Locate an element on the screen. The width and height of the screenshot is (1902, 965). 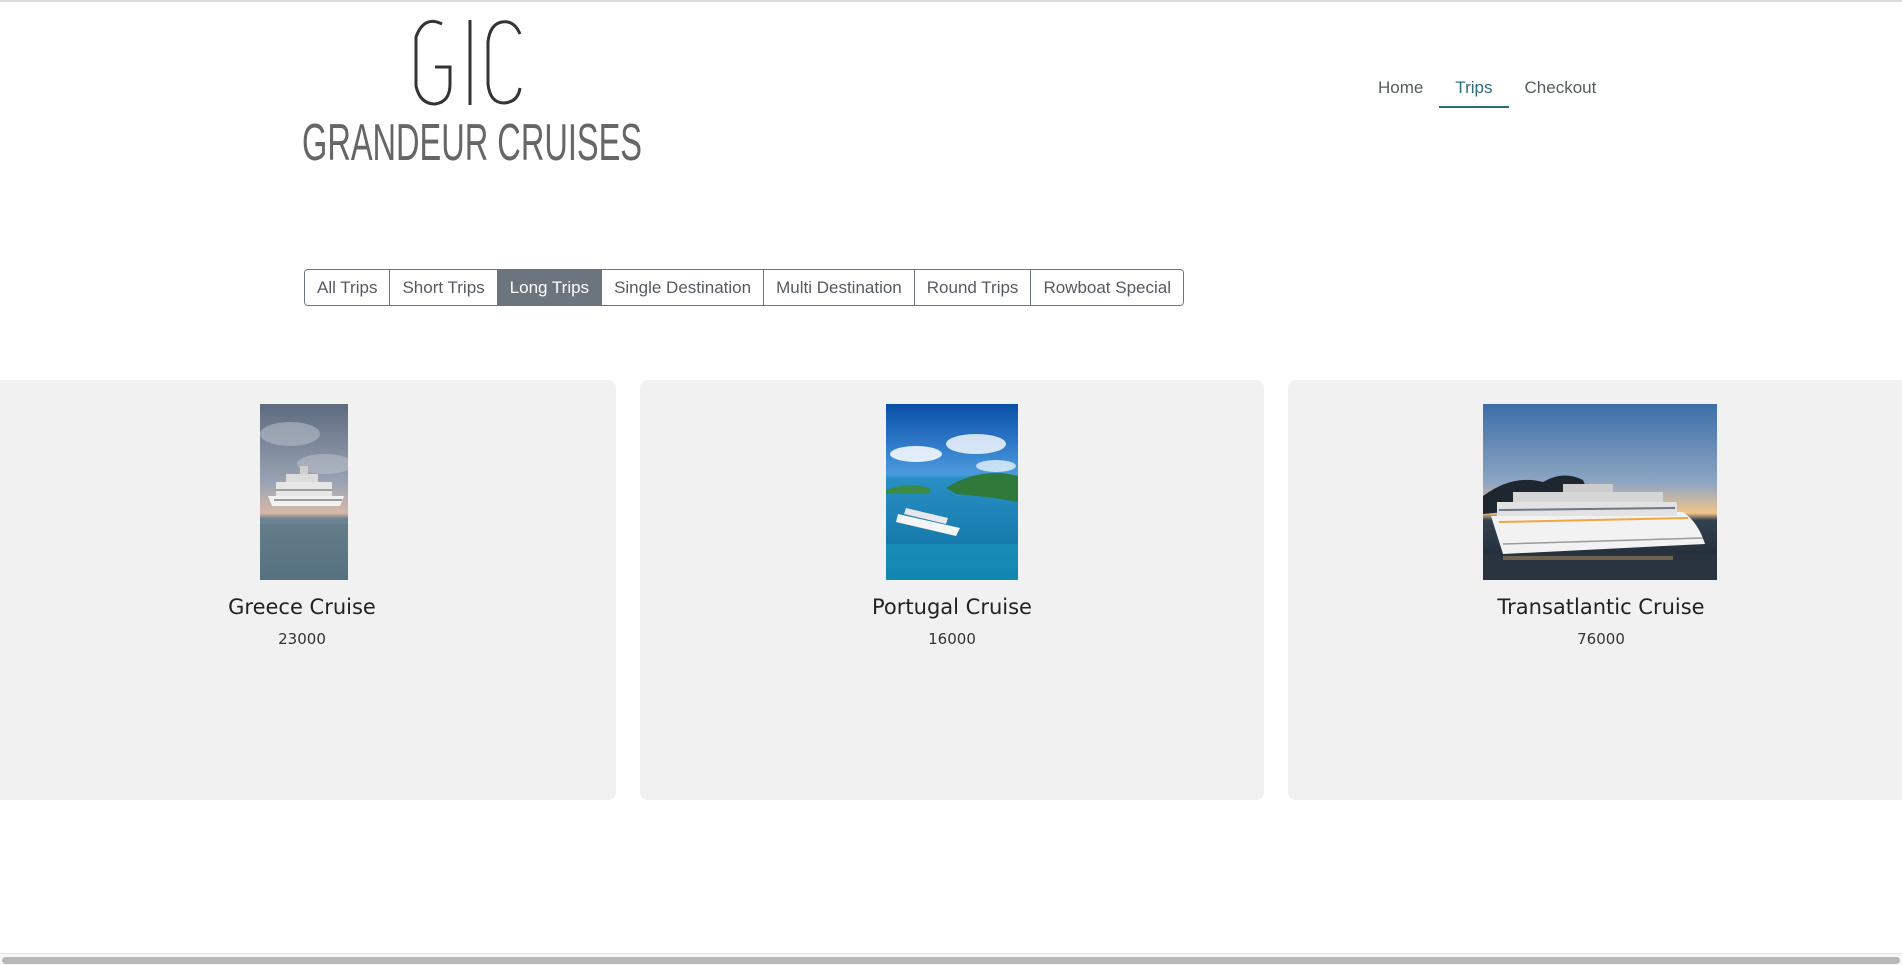
trip-title: Greece Cruise is located at coordinates (302, 607).